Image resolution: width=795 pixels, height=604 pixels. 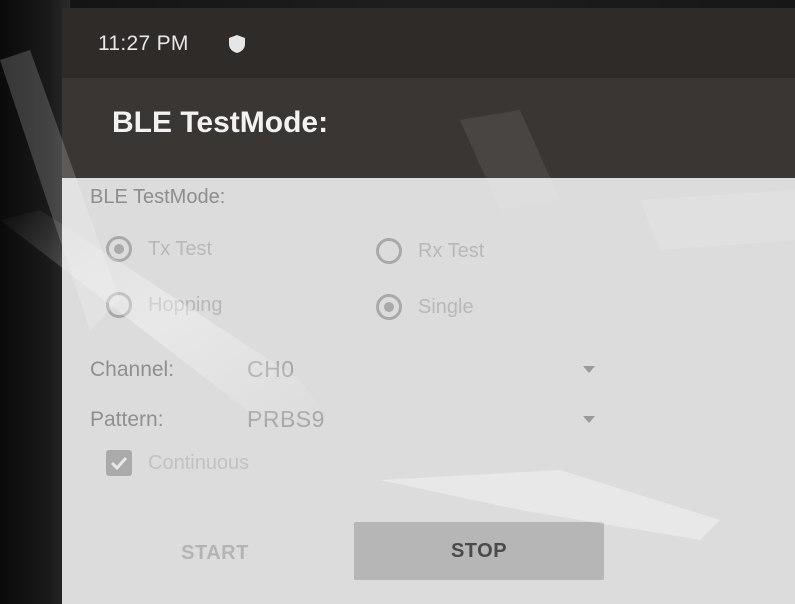 What do you see at coordinates (286, 419) in the screenshot?
I see `pattern-dropdown: PRBS9` at bounding box center [286, 419].